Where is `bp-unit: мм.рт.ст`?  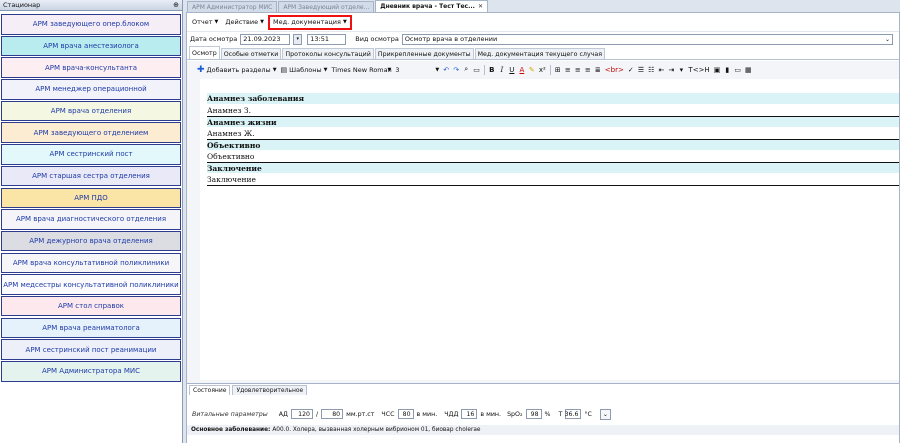 bp-unit: мм.рт.ст is located at coordinates (360, 414).